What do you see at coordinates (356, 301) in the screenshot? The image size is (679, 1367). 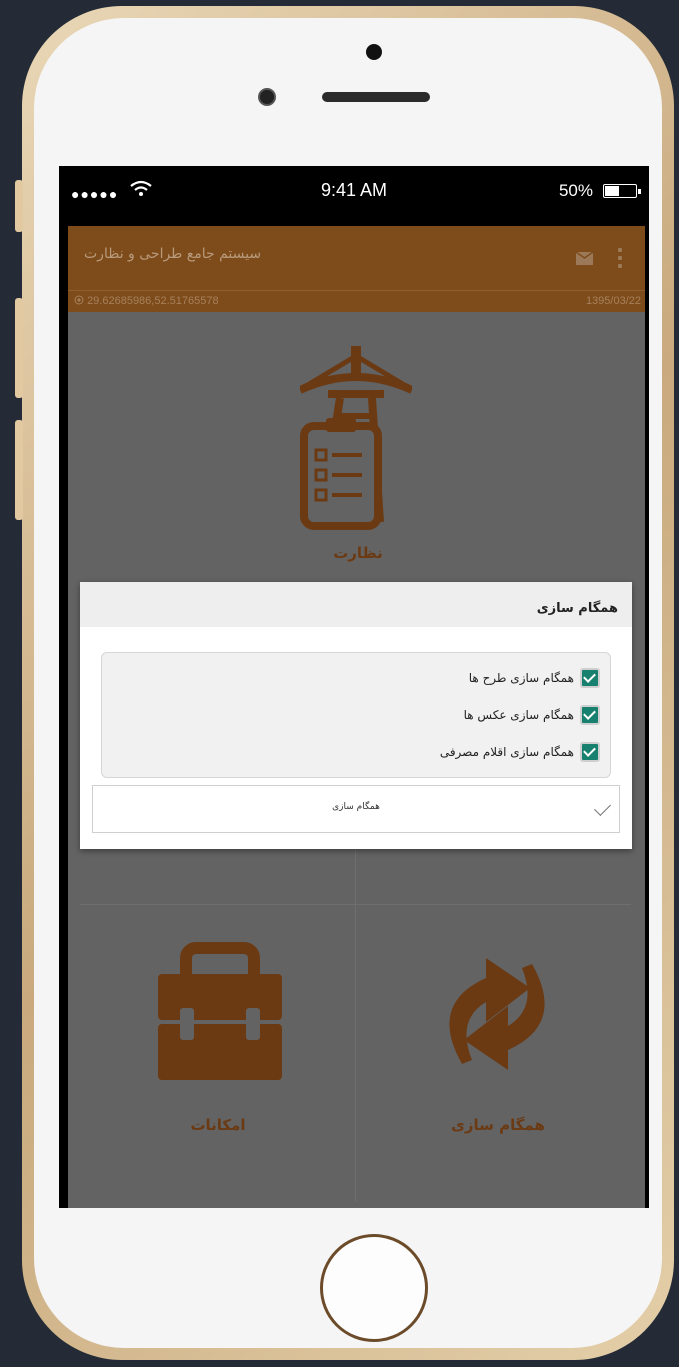 I see `info-bar: 29.62685986,52.51765578 1395/03/22` at bounding box center [356, 301].